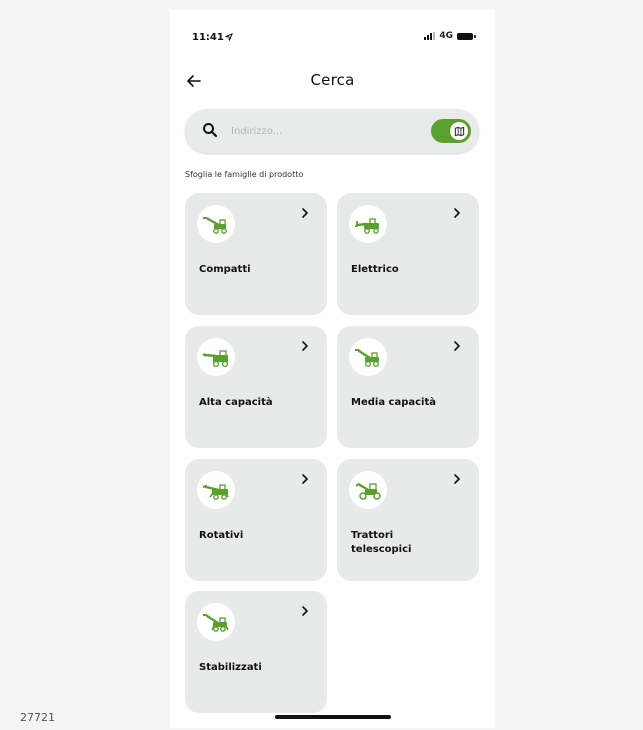 This screenshot has height=730, width=643. Describe the element at coordinates (430, 36) in the screenshot. I see `signal-icon` at that location.